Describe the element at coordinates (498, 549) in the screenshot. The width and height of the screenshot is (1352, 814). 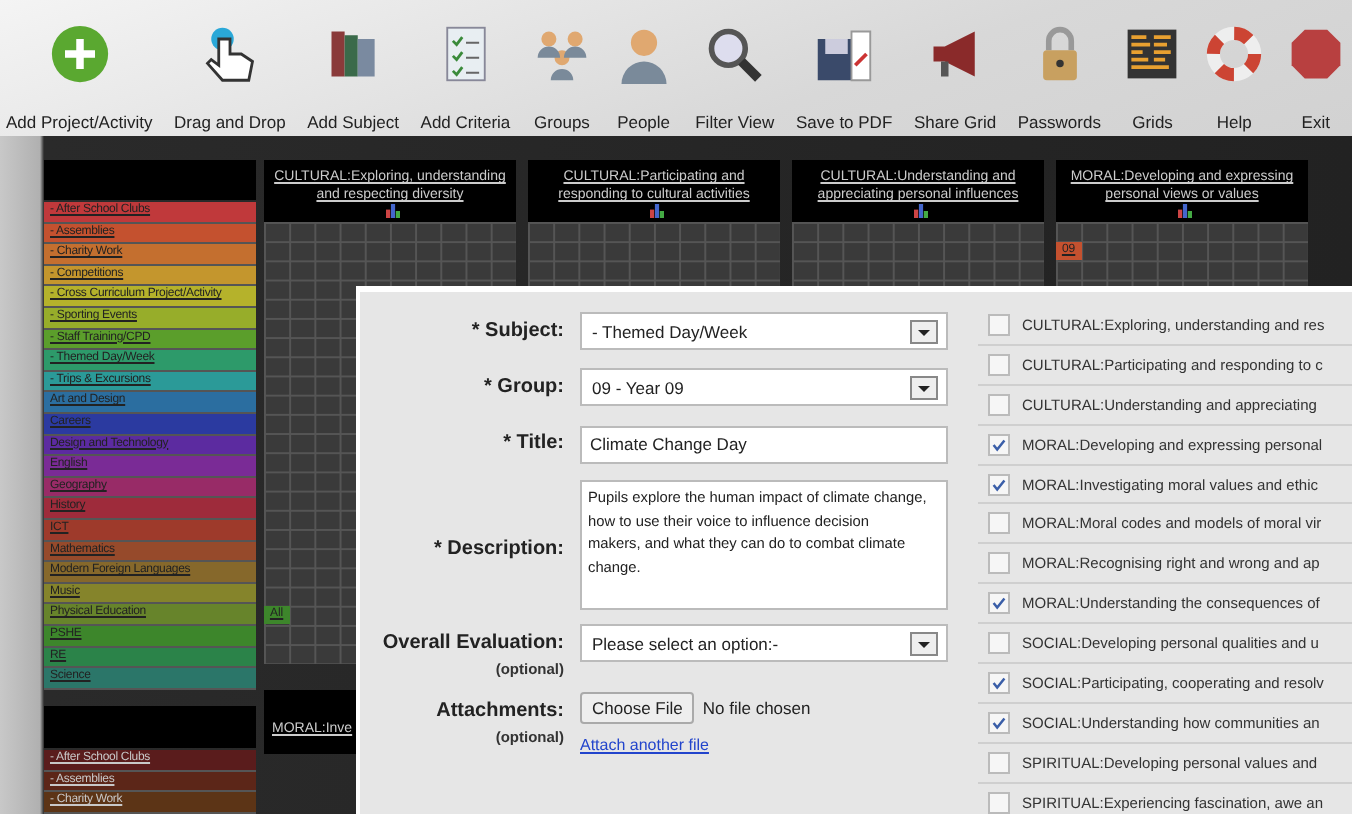
I see `field-label: * Description:` at that location.